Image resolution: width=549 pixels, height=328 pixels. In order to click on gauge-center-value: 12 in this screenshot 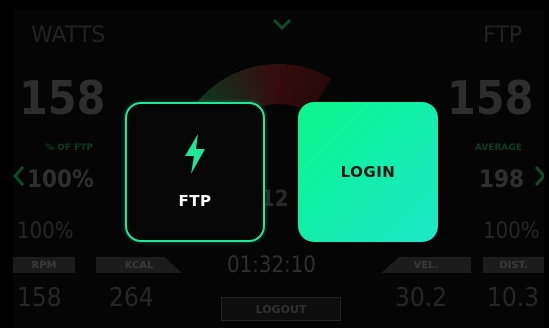, I will do `click(275, 199)`.